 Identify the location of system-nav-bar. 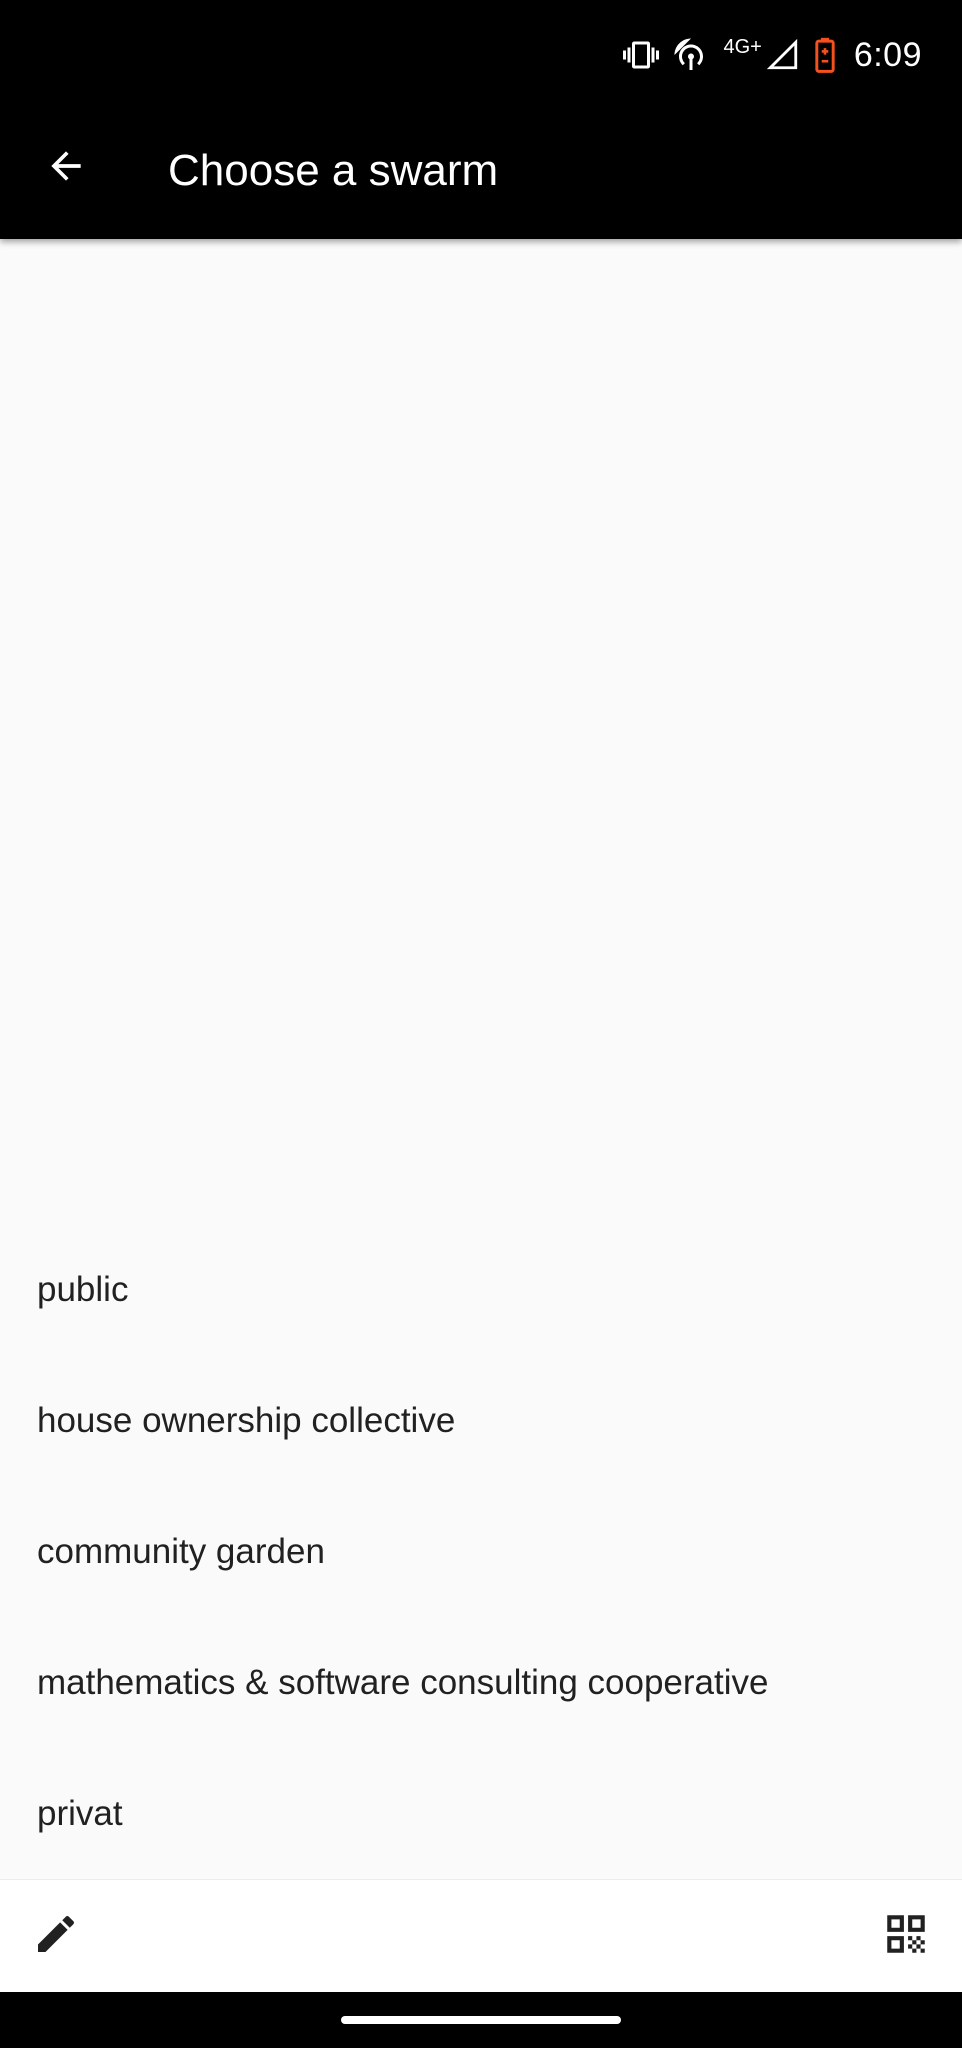
(481, 2020).